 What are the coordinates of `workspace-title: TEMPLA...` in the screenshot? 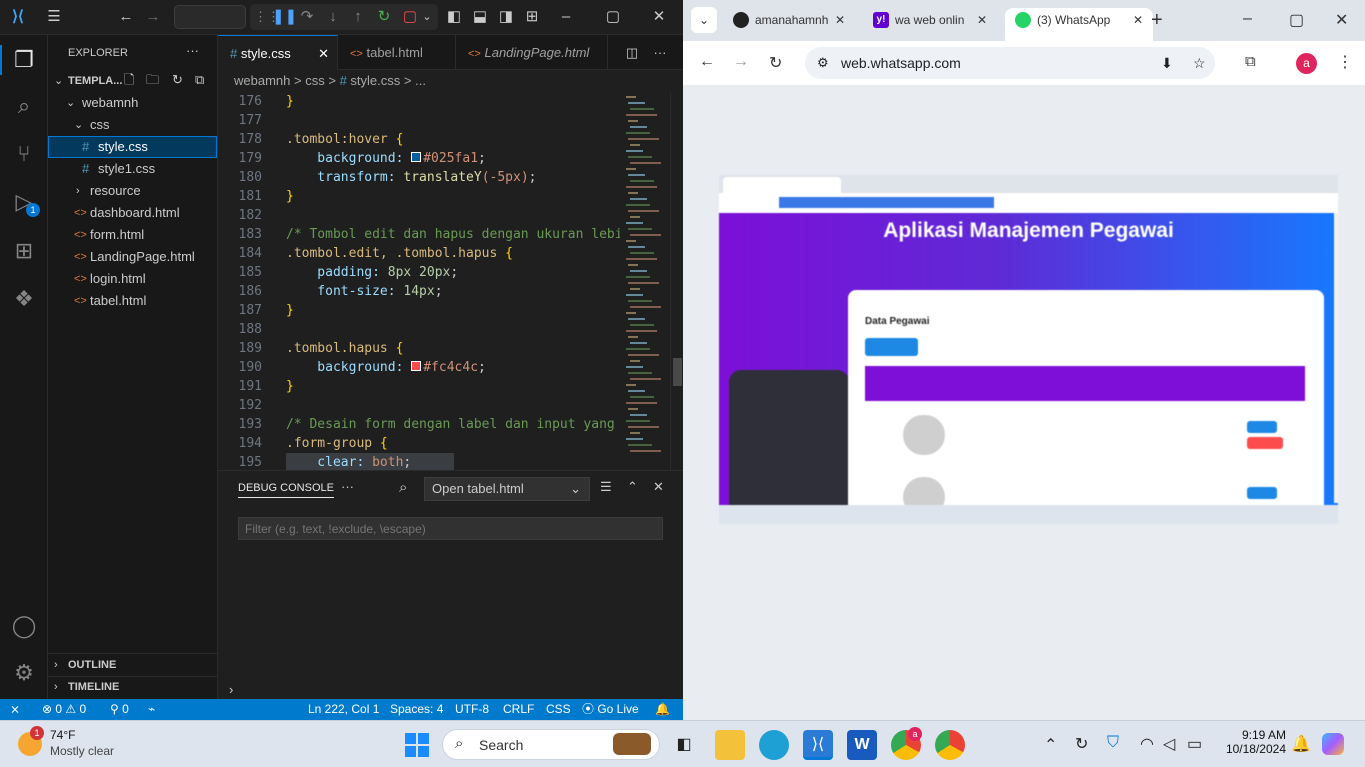 It's located at (95, 81).